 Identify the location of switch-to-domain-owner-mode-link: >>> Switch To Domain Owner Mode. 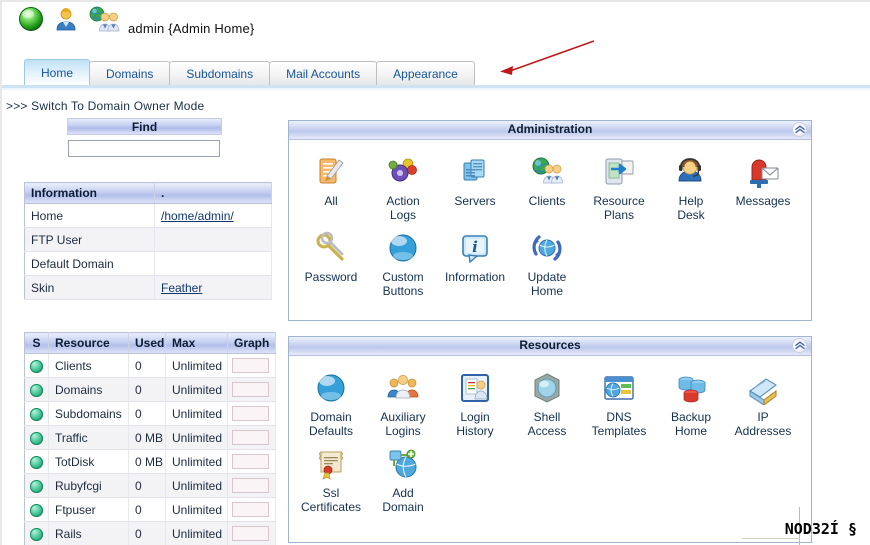
(105, 106).